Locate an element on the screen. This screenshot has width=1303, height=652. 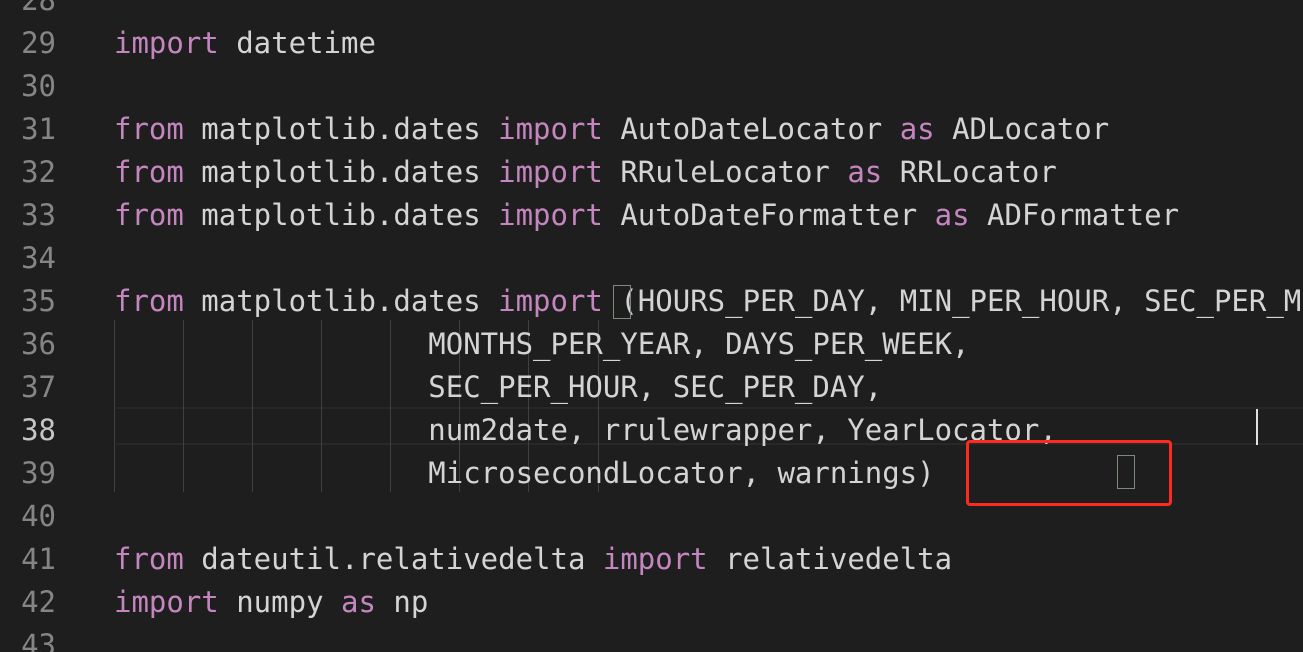
code-line: 28 is located at coordinates (651, 11).